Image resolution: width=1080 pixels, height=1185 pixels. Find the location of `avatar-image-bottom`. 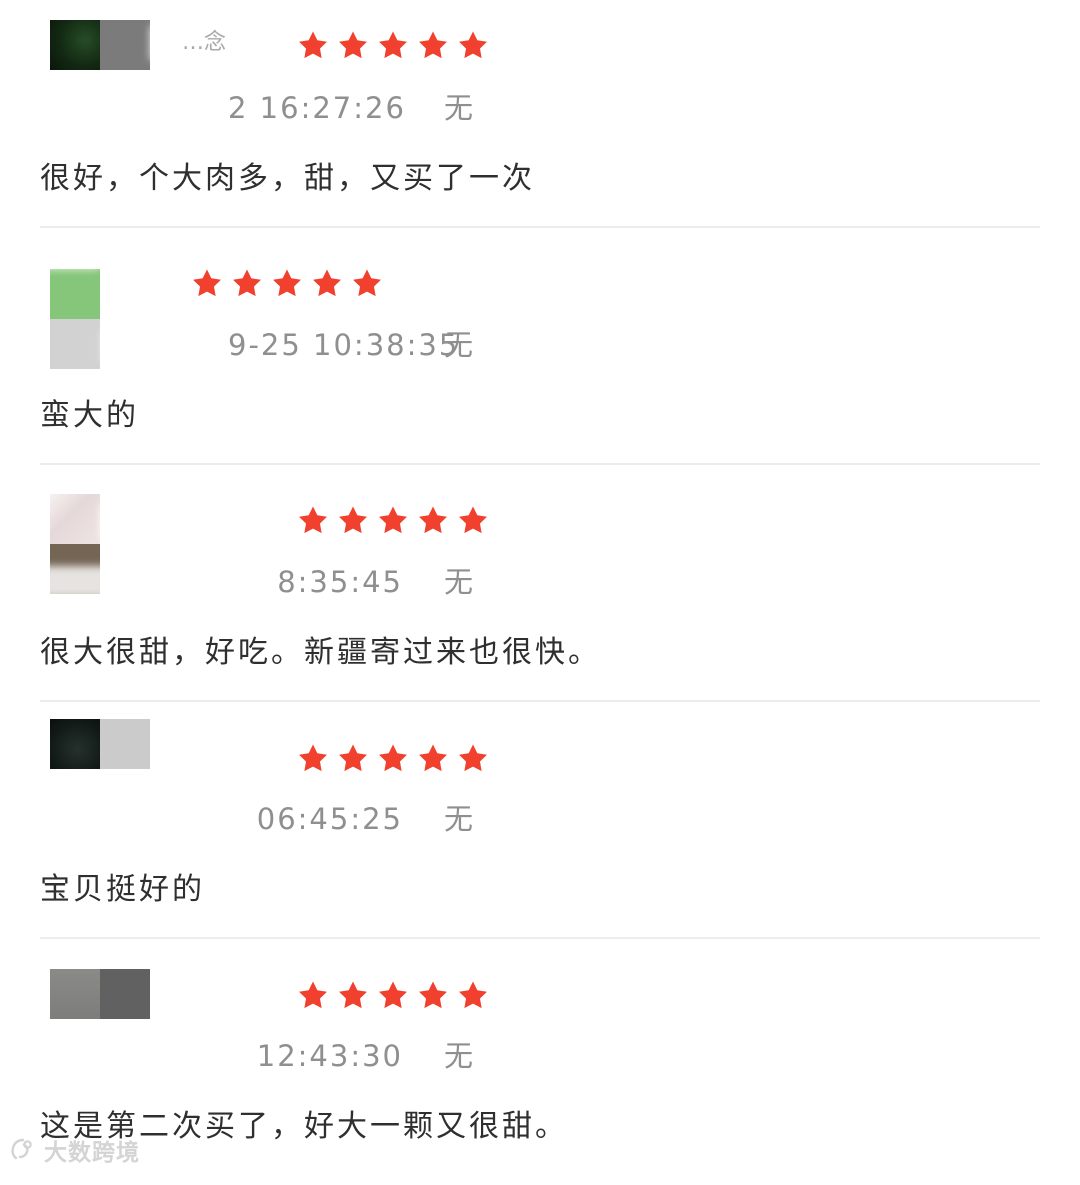

avatar-image-bottom is located at coordinates (75, 344).